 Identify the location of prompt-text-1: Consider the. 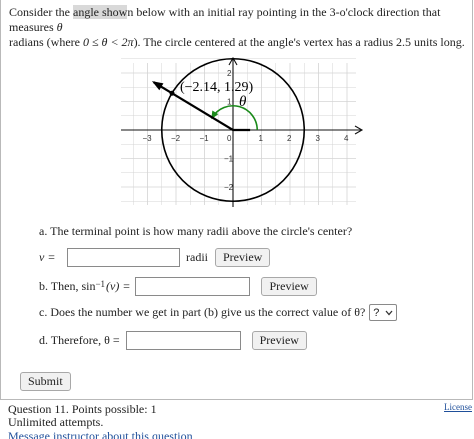
(41, 12).